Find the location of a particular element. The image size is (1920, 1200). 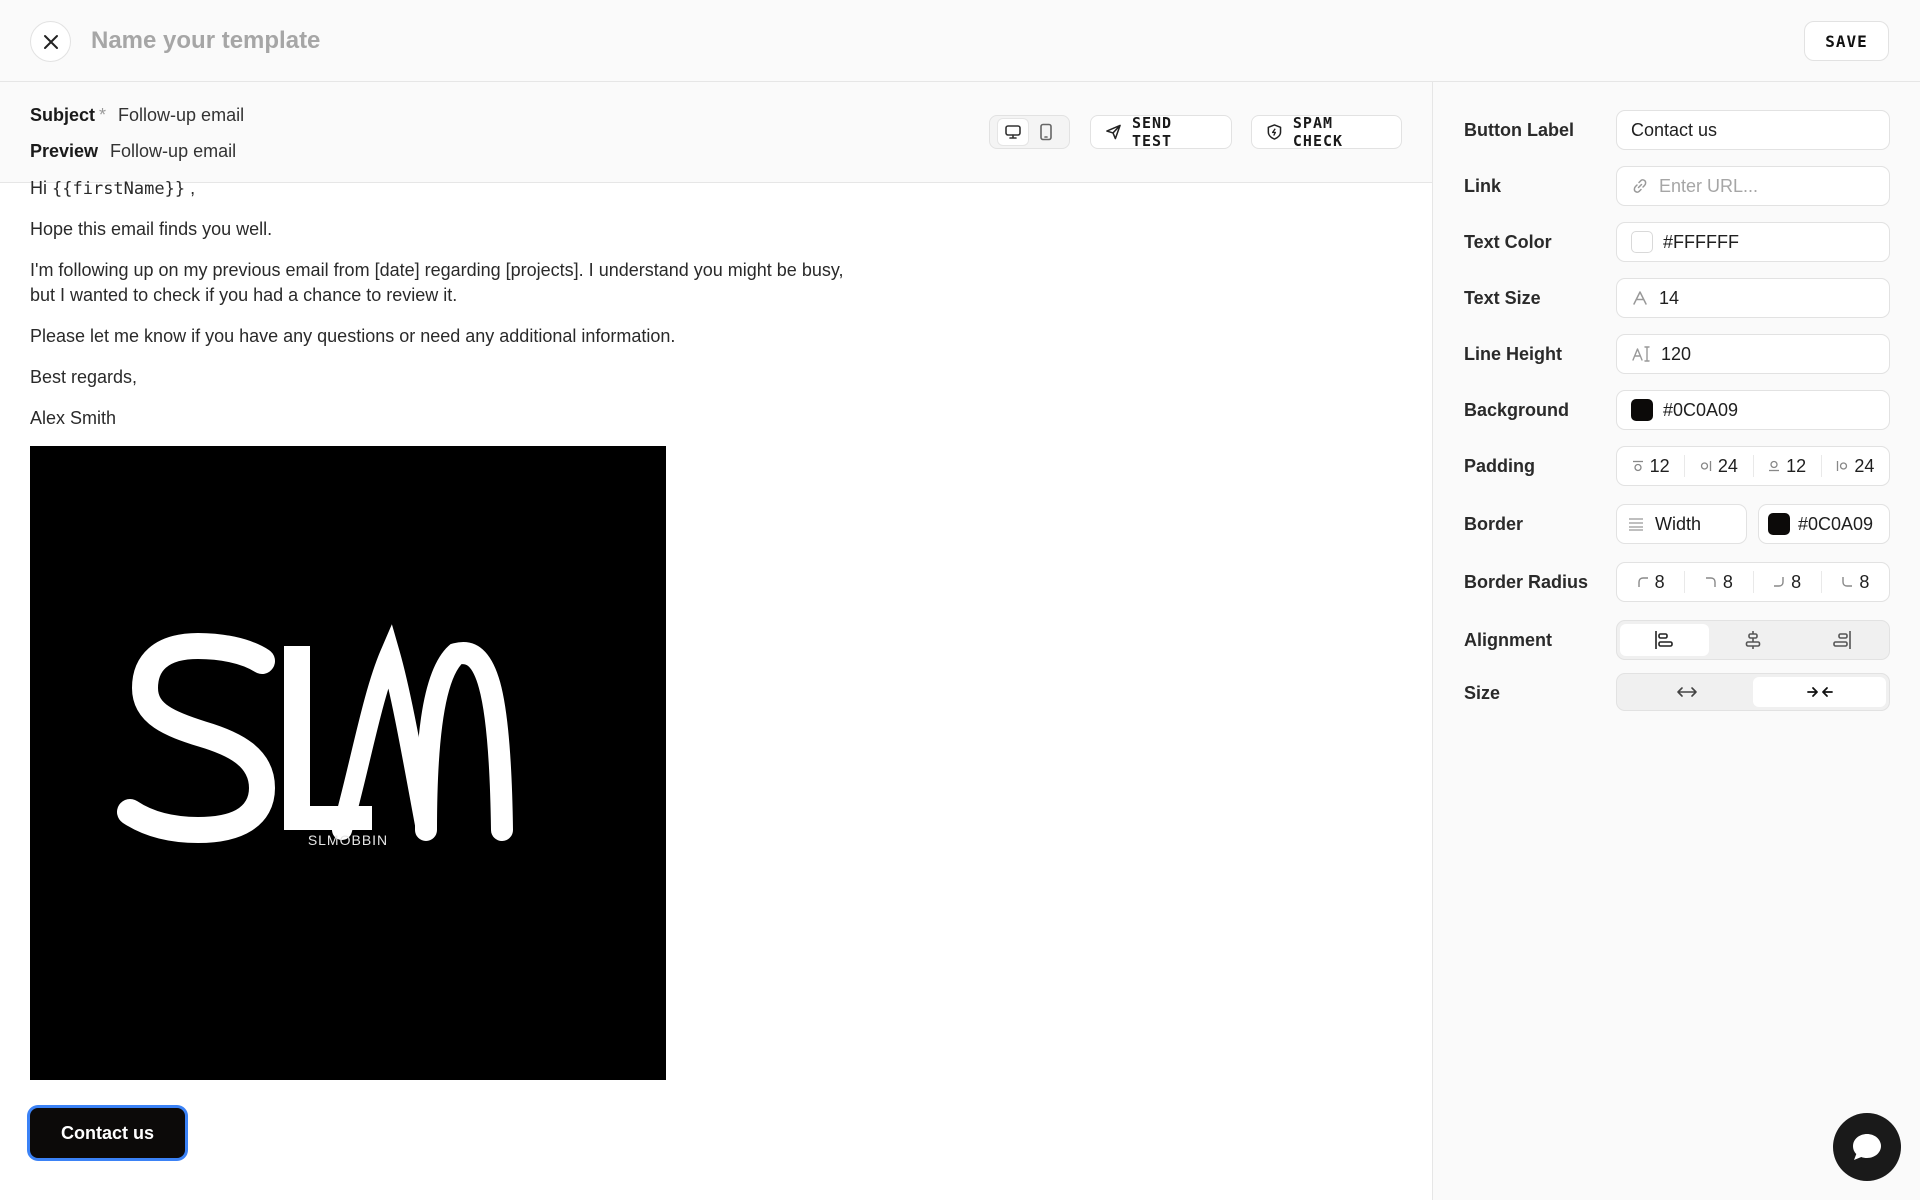

align-left-button is located at coordinates (1664, 640).